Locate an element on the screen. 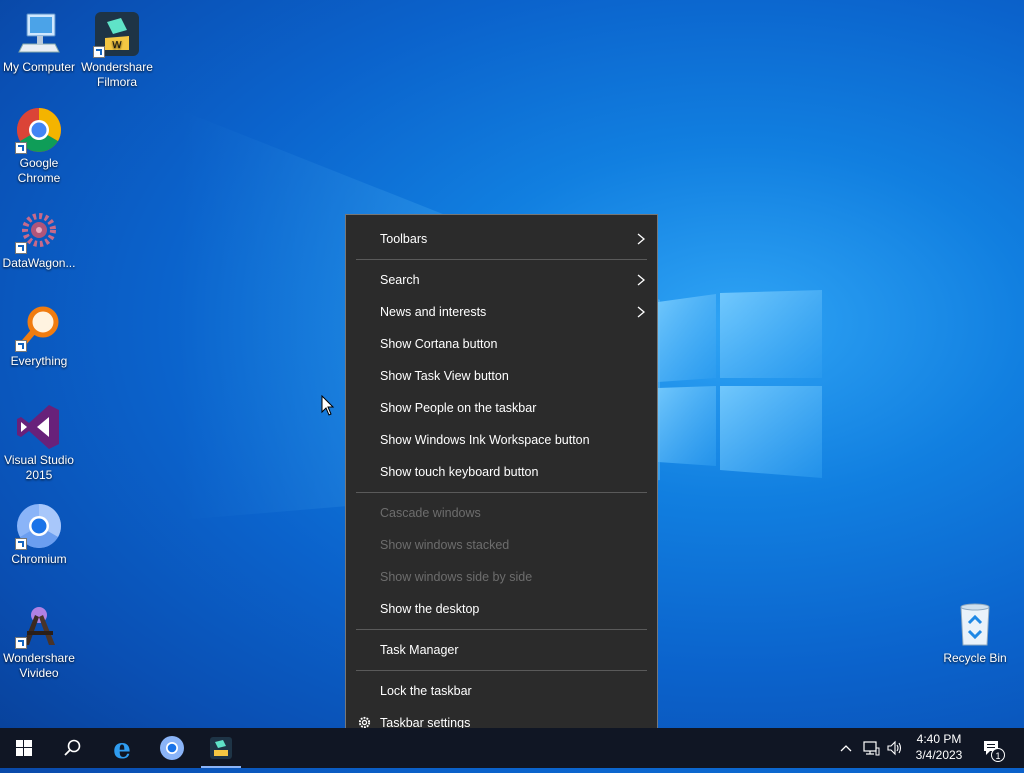  menu-item-news-and-interests: News and interests is located at coordinates (501, 312).